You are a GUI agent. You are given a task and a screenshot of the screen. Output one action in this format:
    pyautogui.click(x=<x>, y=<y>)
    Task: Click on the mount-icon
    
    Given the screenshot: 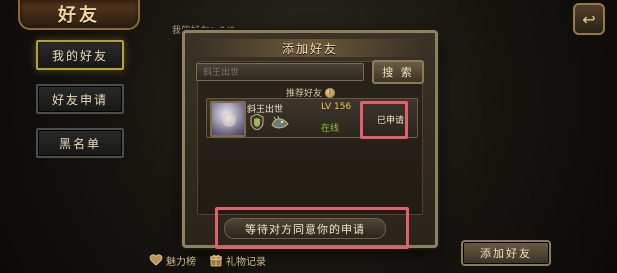 What is the action you would take?
    pyautogui.click(x=280, y=124)
    